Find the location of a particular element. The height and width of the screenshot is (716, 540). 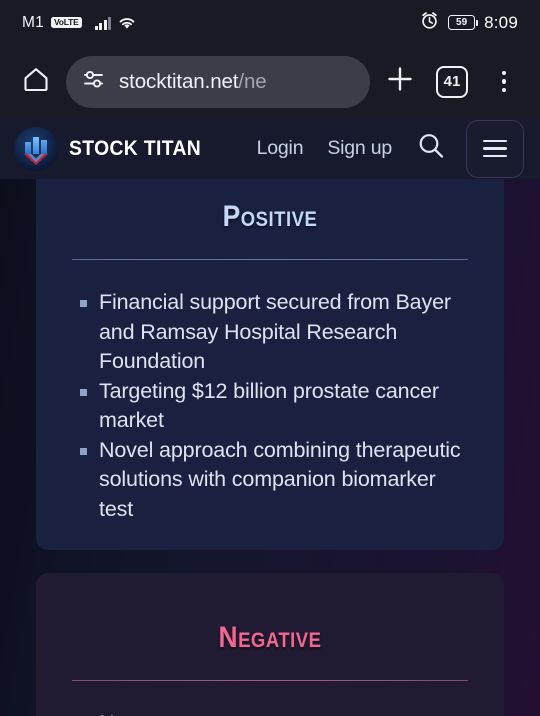

tab-count-badge: 41 is located at coordinates (452, 81).